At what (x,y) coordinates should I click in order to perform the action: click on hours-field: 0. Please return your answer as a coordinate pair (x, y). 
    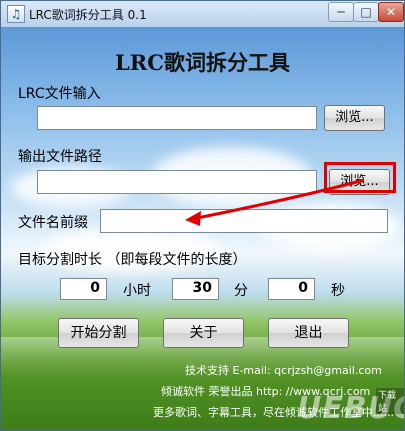
    Looking at the image, I should click on (83, 289).